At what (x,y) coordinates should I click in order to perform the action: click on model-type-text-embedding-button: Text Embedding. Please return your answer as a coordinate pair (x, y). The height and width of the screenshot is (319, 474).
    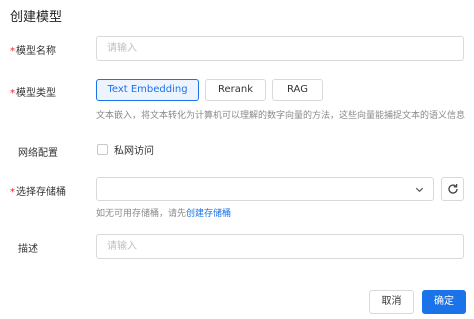
    Looking at the image, I should click on (147, 90).